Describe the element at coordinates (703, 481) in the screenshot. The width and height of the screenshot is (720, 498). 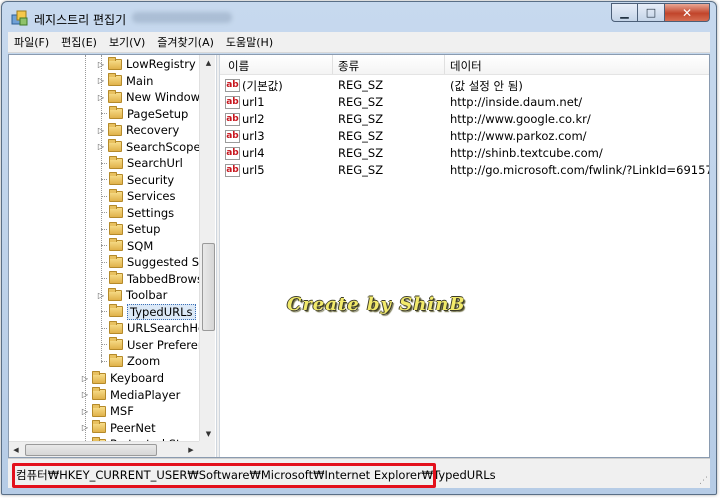
I see `resize-grip-icon: ⋰` at that location.